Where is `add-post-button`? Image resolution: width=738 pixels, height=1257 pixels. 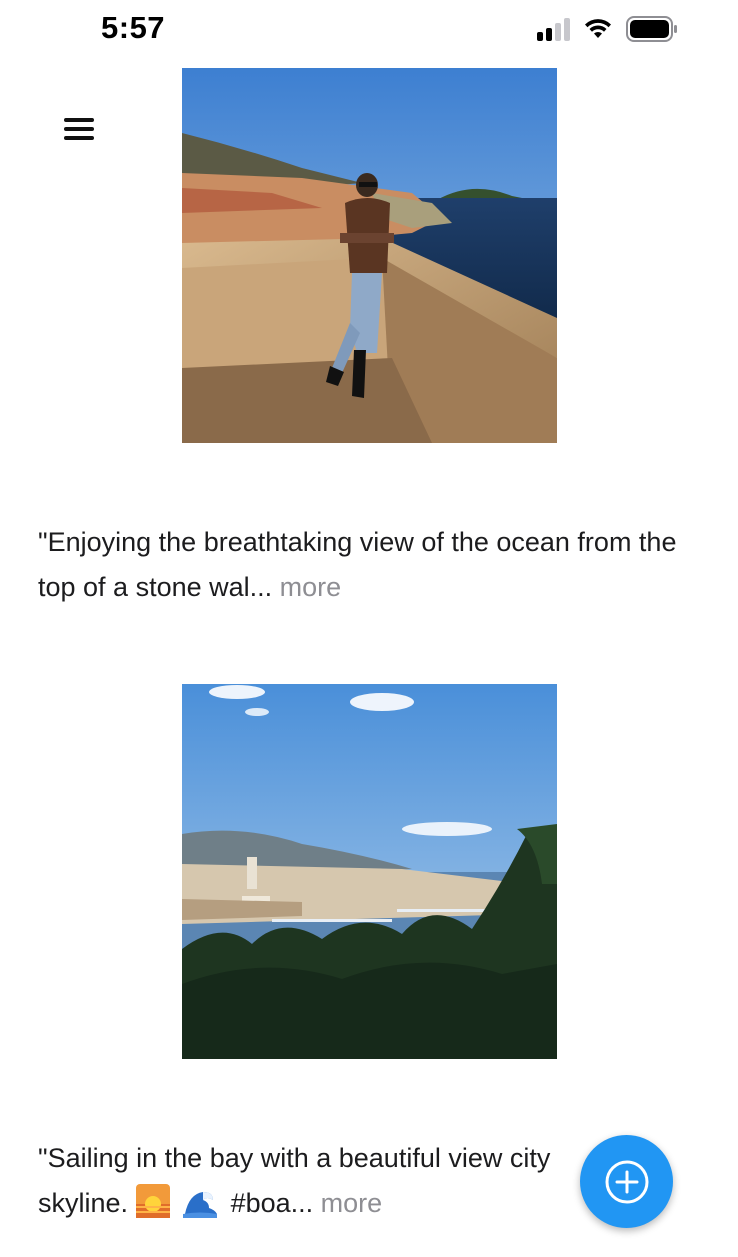 add-post-button is located at coordinates (626, 1181).